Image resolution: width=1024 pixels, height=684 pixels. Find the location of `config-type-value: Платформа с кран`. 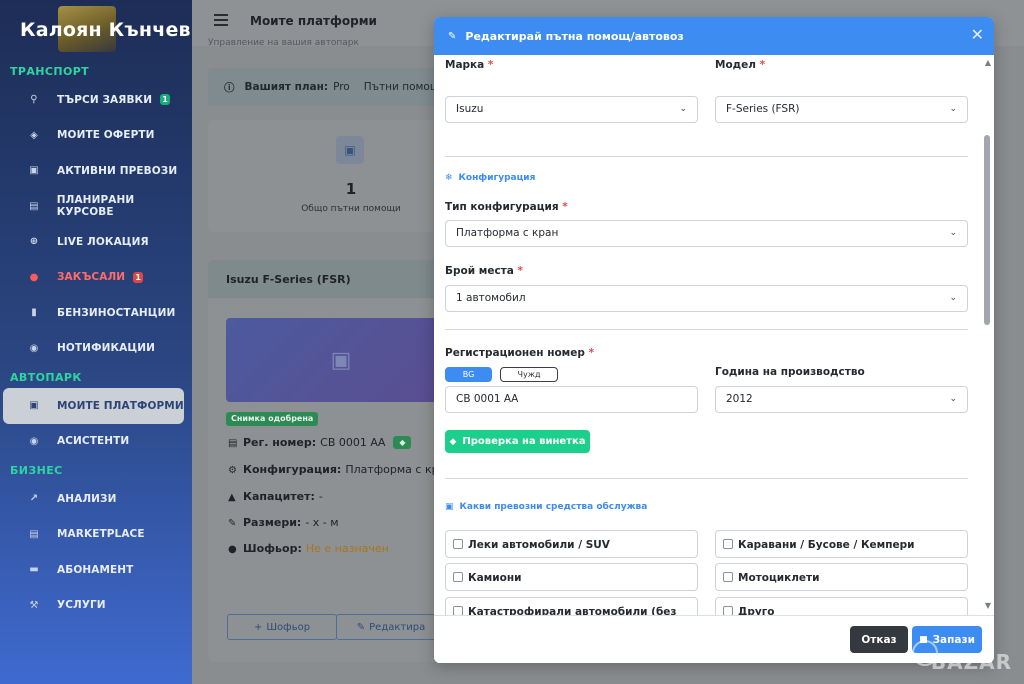

config-type-value: Платформа с кран is located at coordinates (507, 233).